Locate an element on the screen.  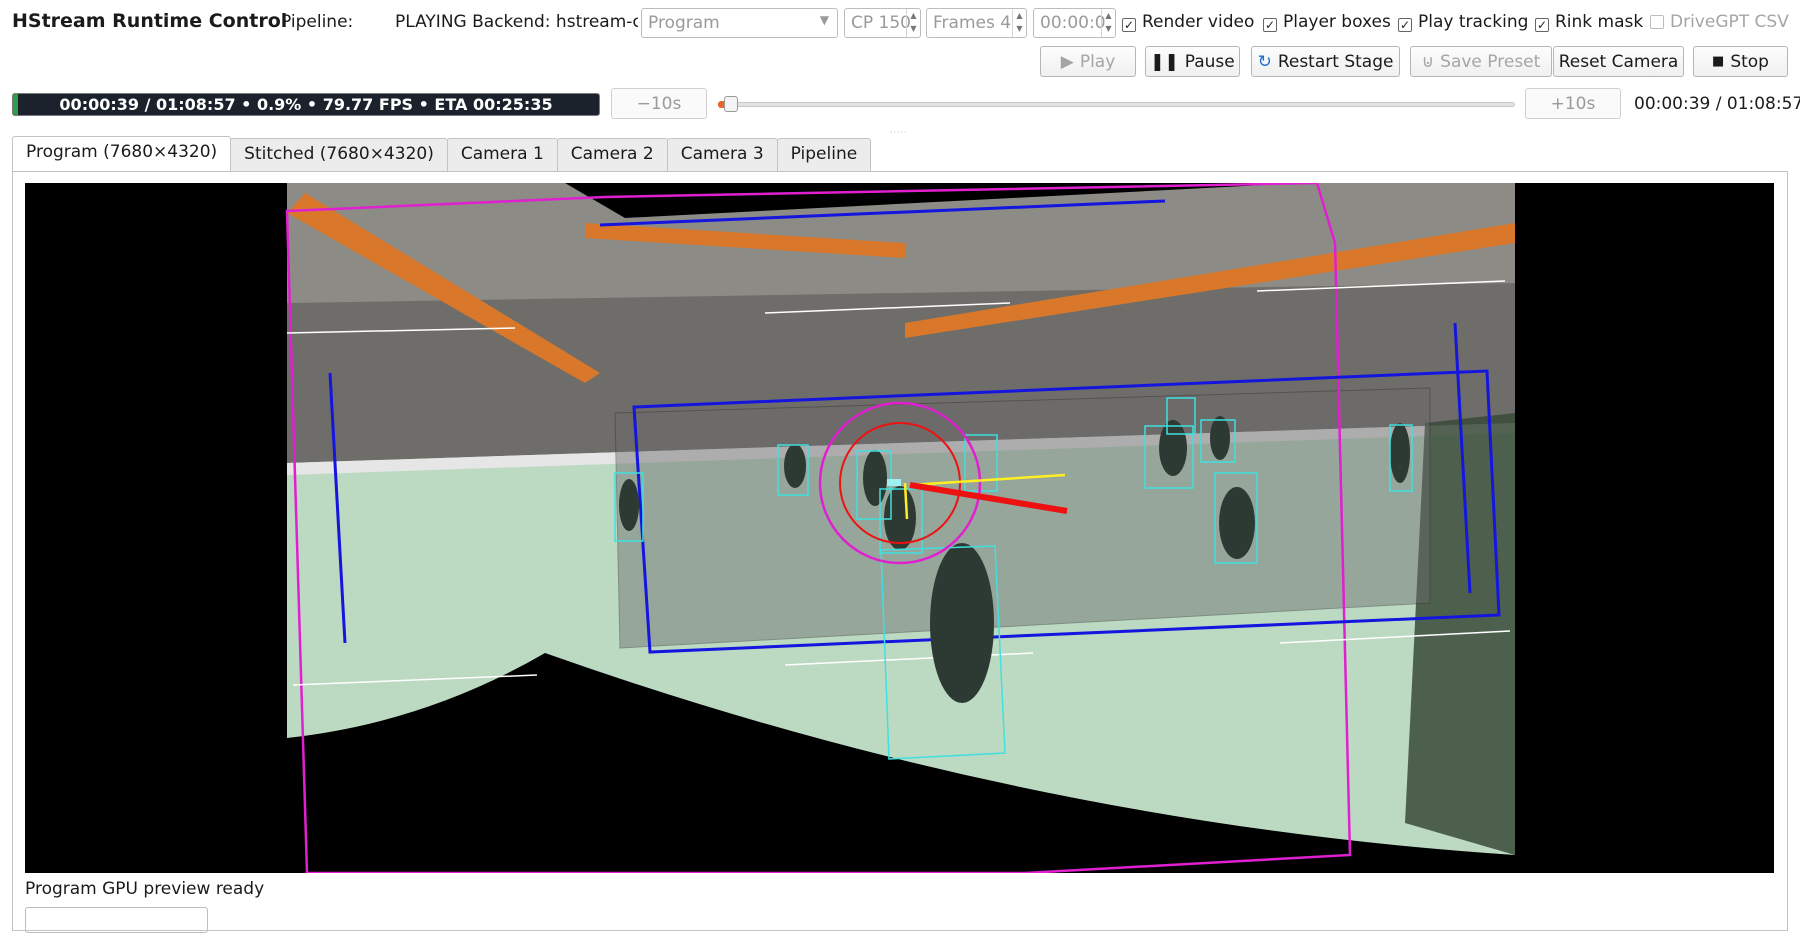
view-select-value: Program is located at coordinates (684, 23).